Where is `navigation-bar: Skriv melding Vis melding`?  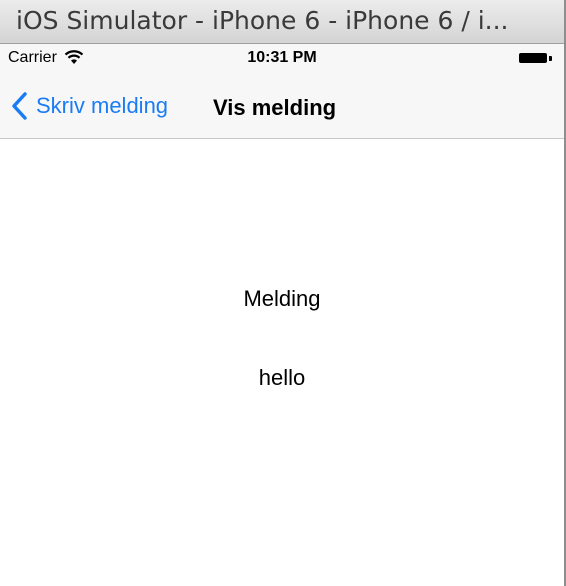
navigation-bar: Skriv melding Vis melding is located at coordinates (282, 105).